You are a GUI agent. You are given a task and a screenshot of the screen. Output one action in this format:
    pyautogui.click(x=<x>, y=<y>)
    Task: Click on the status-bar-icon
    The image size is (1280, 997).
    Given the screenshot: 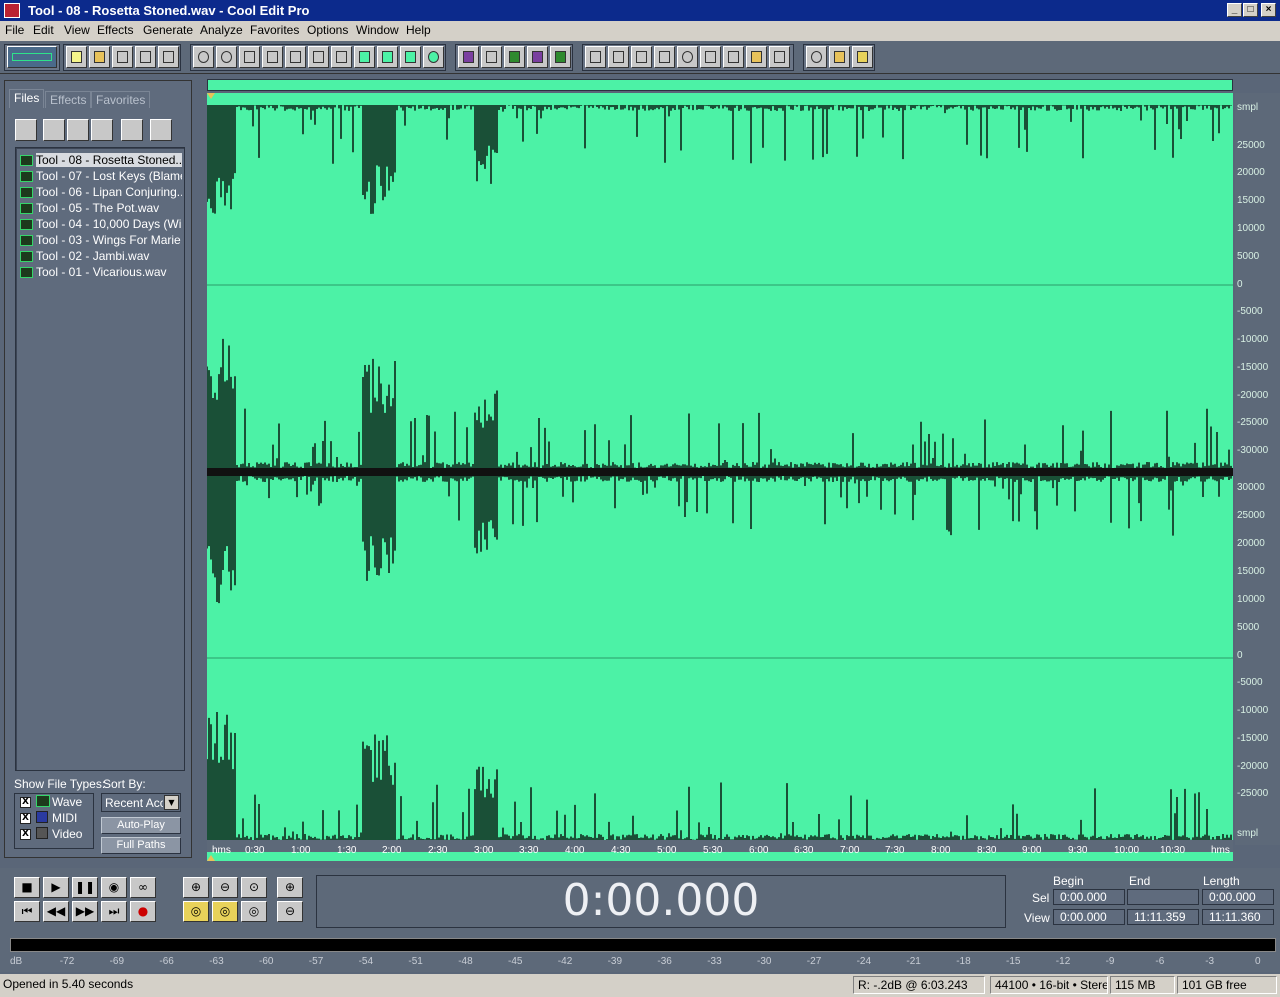 What is the action you would take?
    pyautogui.click(x=779, y=57)
    